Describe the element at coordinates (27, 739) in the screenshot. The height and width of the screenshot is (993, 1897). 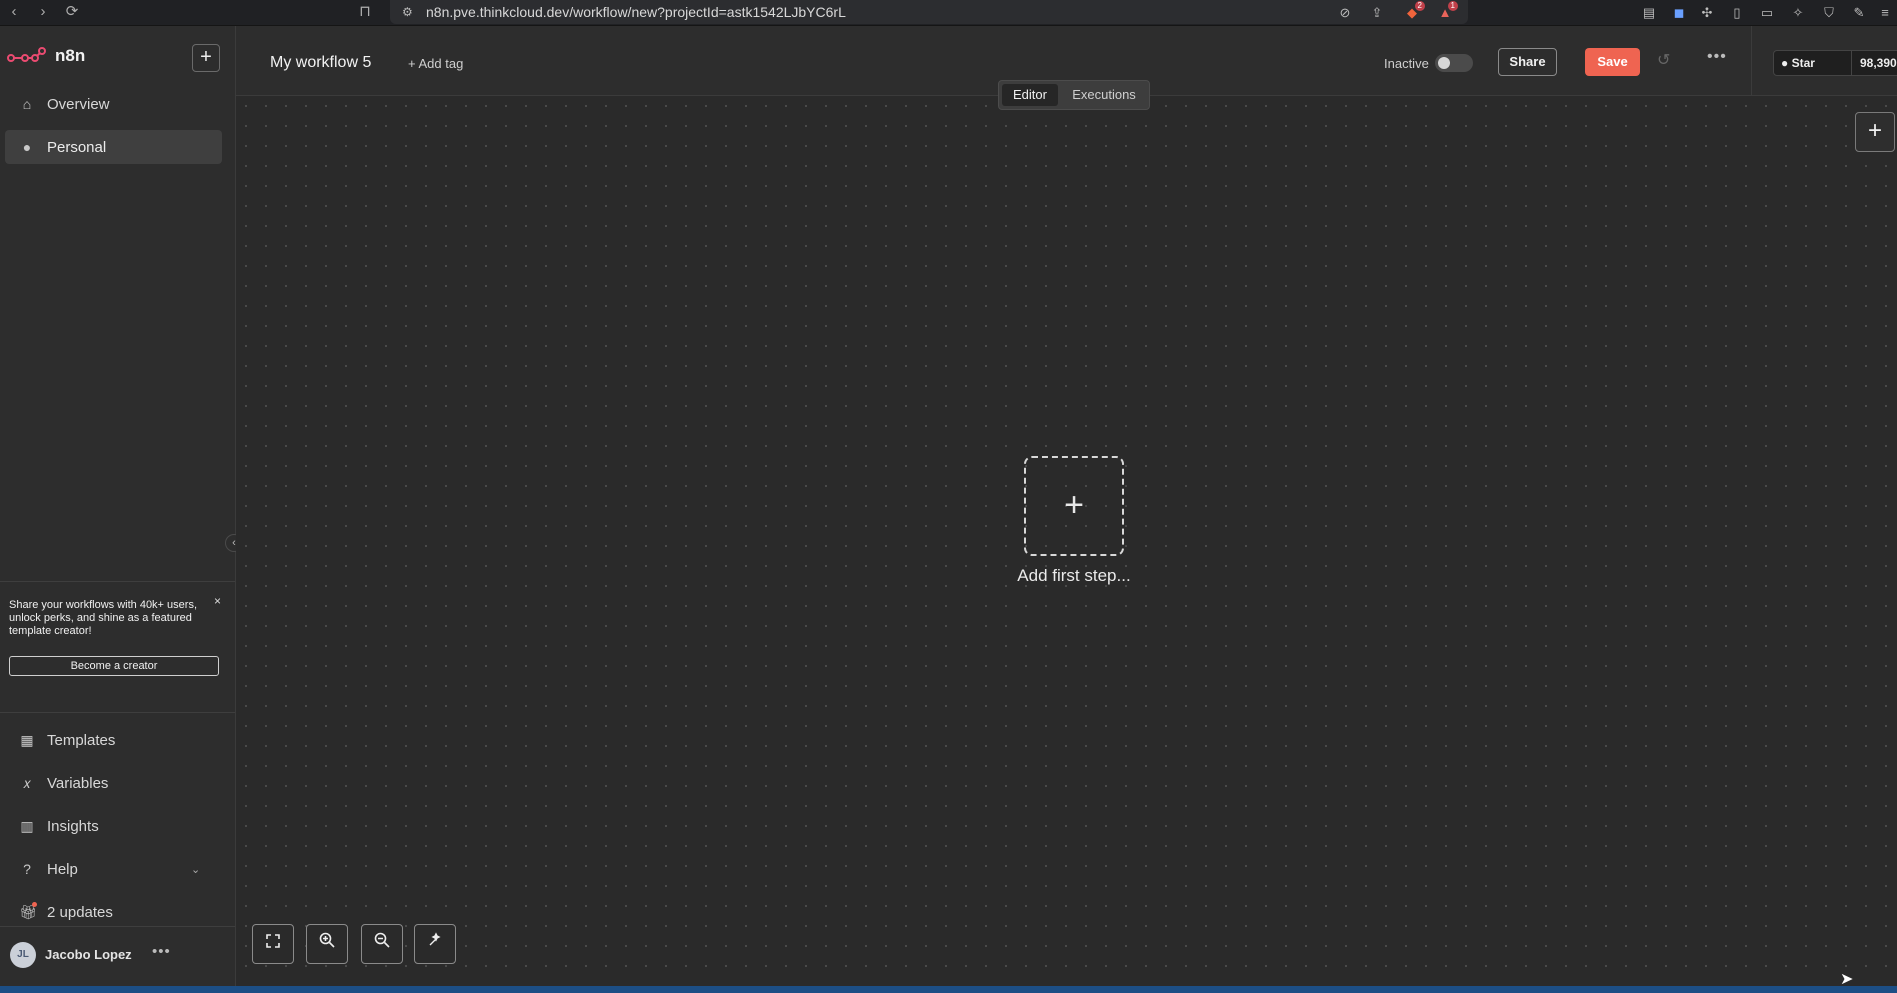
I see `templates-icon: ▦` at that location.